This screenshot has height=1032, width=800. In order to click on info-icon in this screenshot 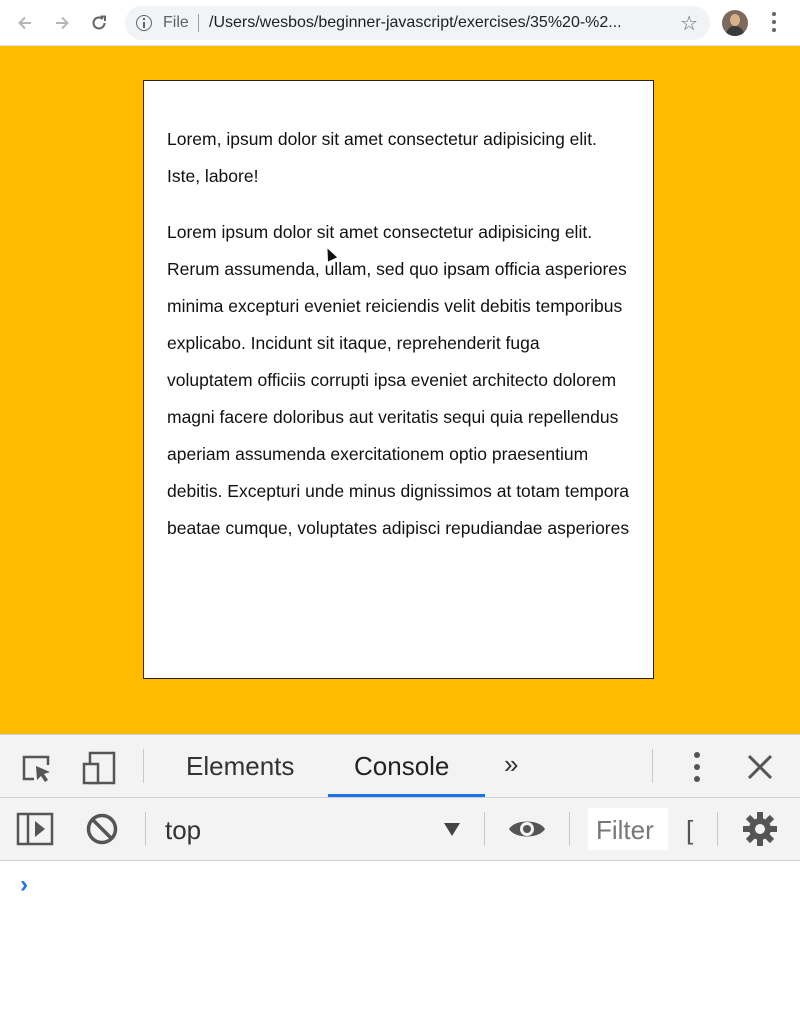, I will do `click(144, 23)`.